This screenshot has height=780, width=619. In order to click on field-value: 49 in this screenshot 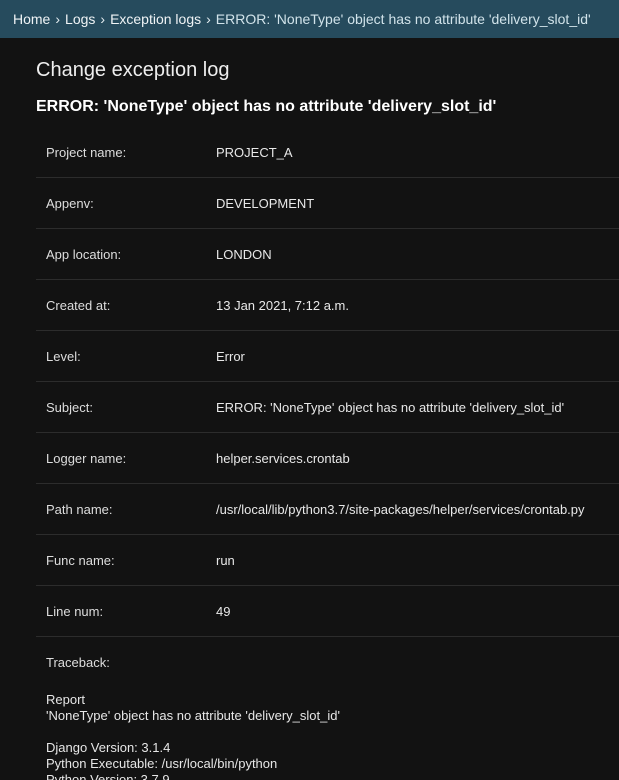, I will do `click(223, 611)`.